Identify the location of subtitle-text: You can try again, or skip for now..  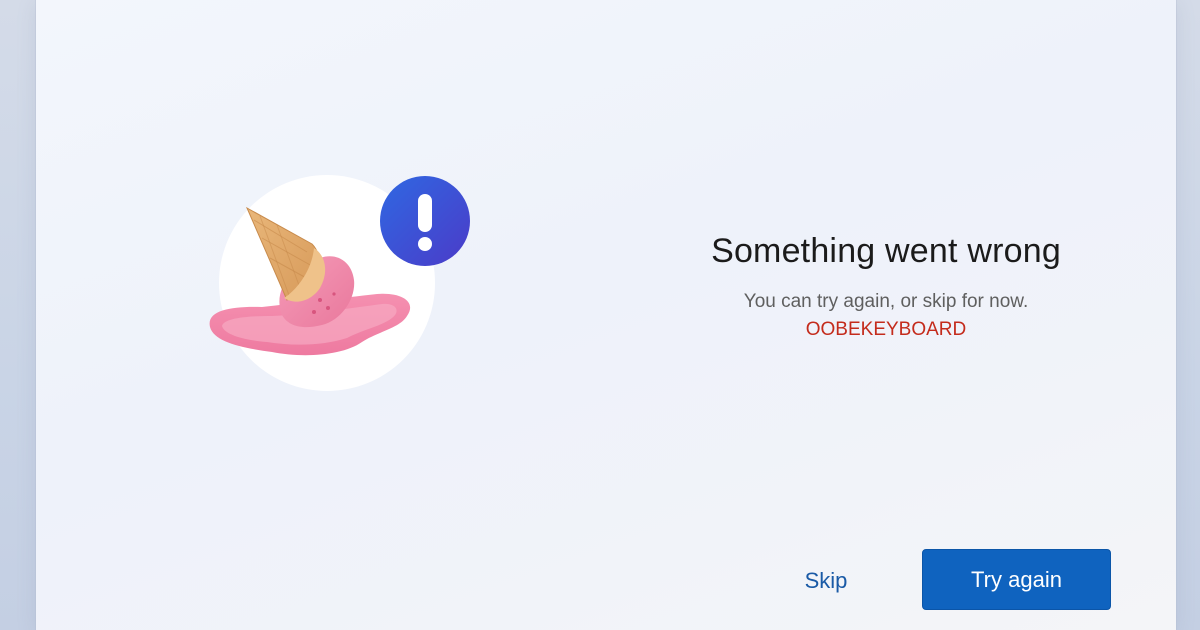
(886, 301).